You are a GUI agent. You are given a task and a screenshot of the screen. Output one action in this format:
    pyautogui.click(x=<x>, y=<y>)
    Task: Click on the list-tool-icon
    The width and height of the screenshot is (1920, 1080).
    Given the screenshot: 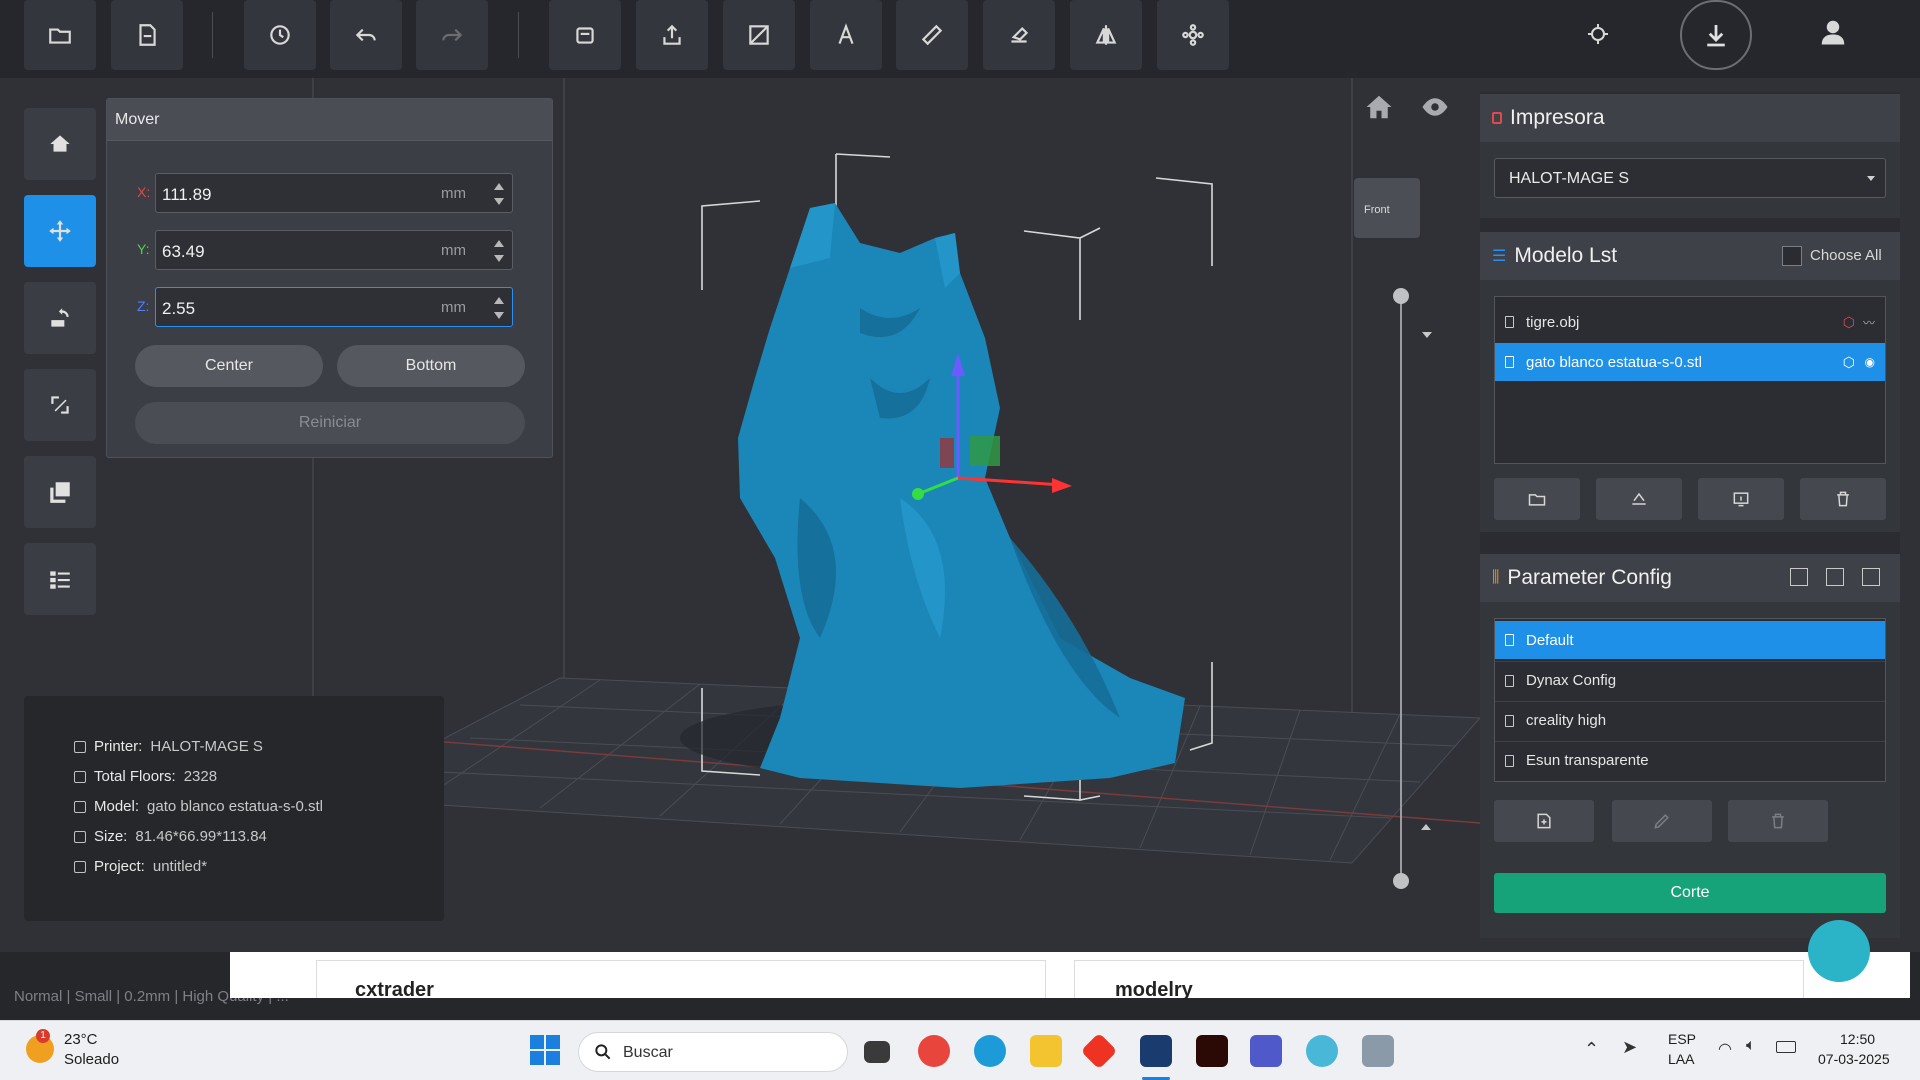 What is the action you would take?
    pyautogui.click(x=60, y=579)
    